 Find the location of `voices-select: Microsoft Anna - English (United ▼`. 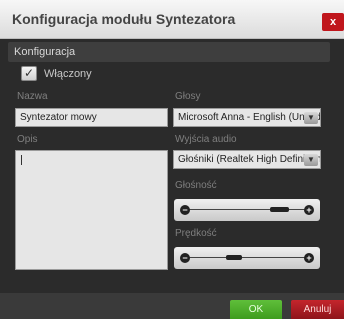

voices-select: Microsoft Anna - English (United ▼ is located at coordinates (247, 117).